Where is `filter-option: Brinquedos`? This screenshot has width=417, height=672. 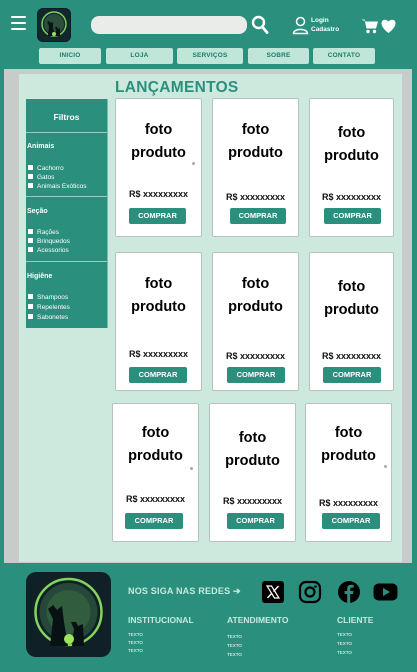 filter-option: Brinquedos is located at coordinates (49, 241).